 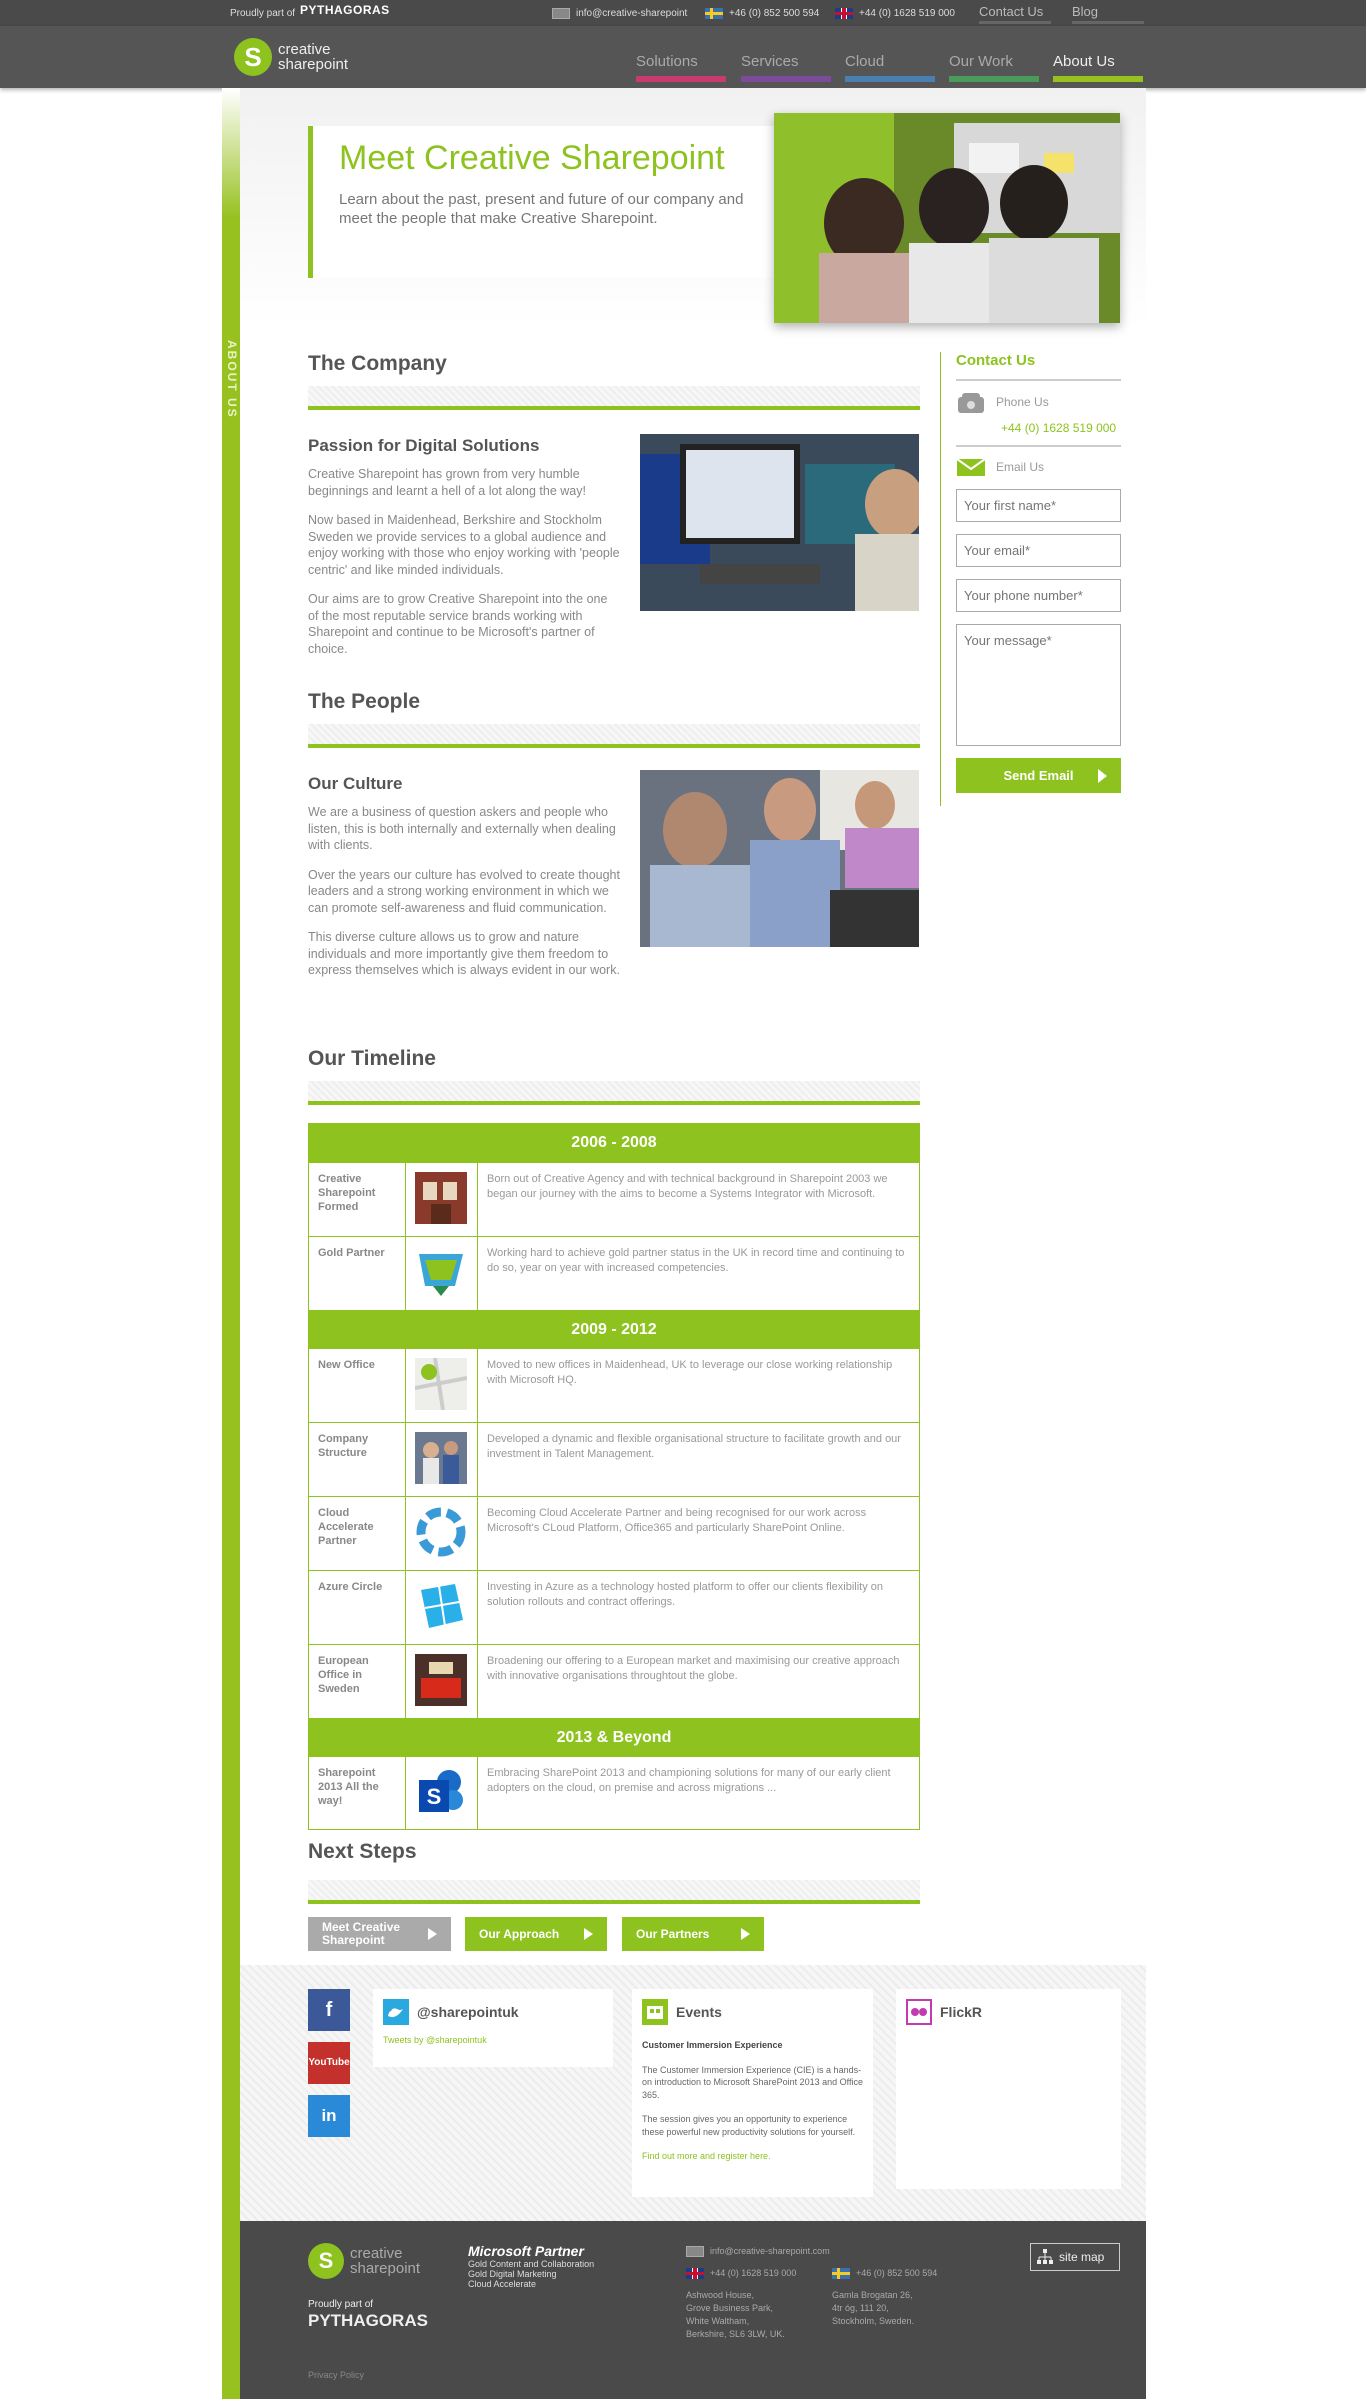 What do you see at coordinates (493, 2028) in the screenshot?
I see `twitter-card: @sharepointuk Tweets by @sharepointuk` at bounding box center [493, 2028].